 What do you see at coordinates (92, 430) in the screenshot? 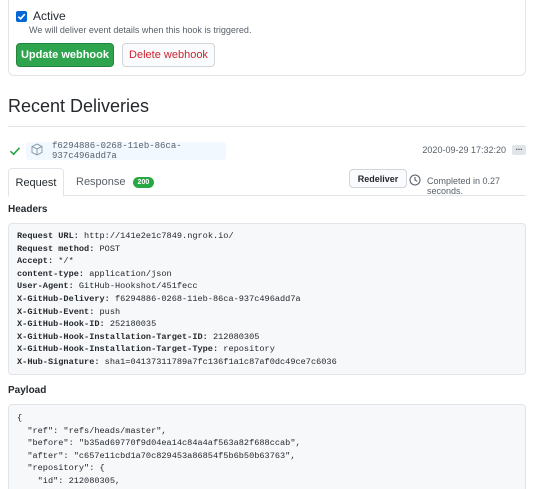
I see `payload-line: "ref": "refs/heads/master",` at bounding box center [92, 430].